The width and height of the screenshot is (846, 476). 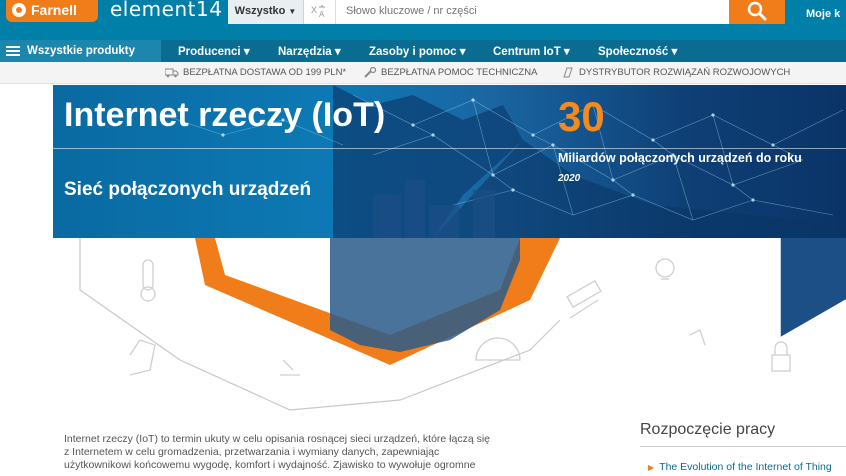 What do you see at coordinates (188, 189) in the screenshot?
I see `page-subtitle: Sieć połączonych urządzeń` at bounding box center [188, 189].